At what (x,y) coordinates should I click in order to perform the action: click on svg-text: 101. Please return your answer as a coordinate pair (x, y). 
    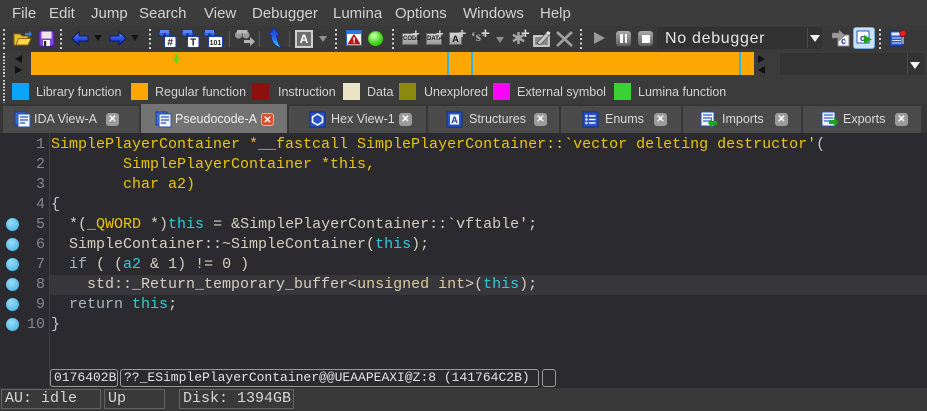
    Looking at the image, I should click on (216, 43).